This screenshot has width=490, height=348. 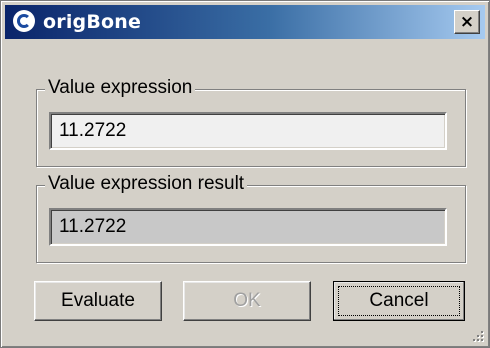 I want to click on title-bar: origBone ×, so click(x=245, y=22).